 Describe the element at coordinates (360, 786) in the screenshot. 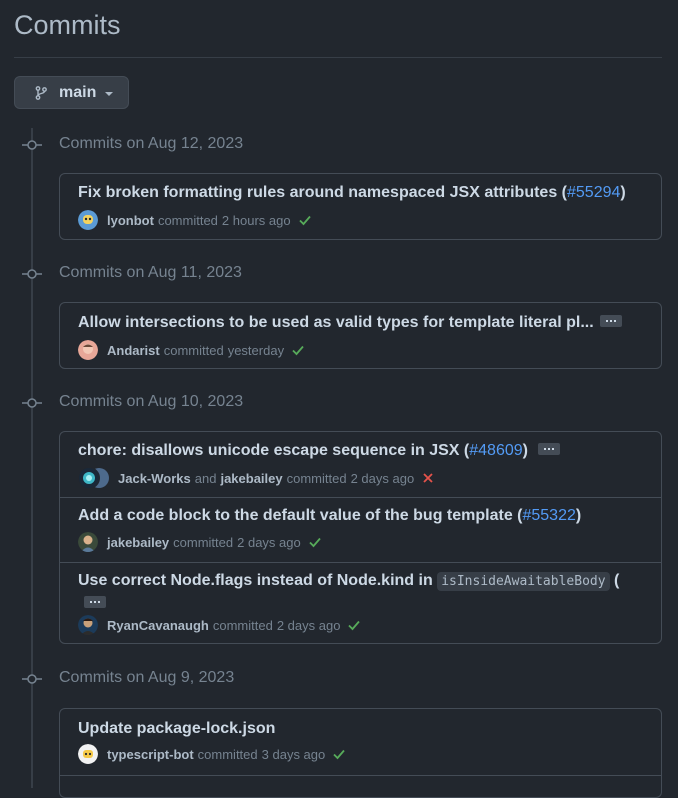

I see `commit-row` at that location.